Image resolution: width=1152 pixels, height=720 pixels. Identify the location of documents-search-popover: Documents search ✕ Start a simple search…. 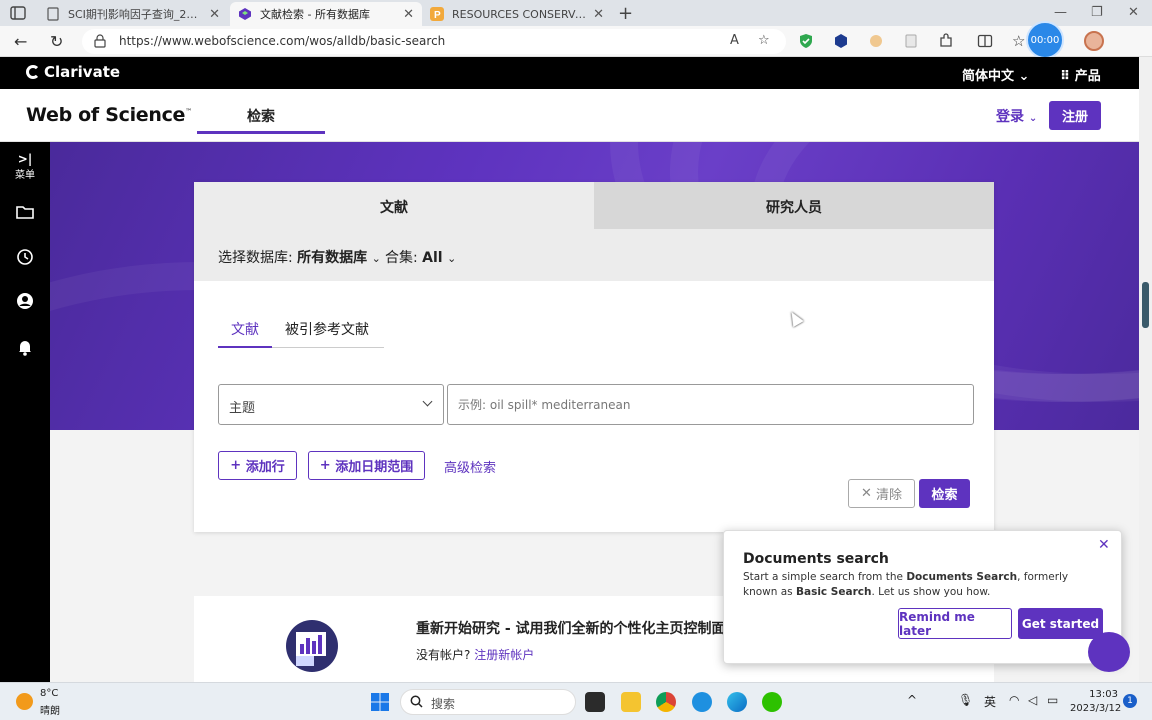
(922, 597).